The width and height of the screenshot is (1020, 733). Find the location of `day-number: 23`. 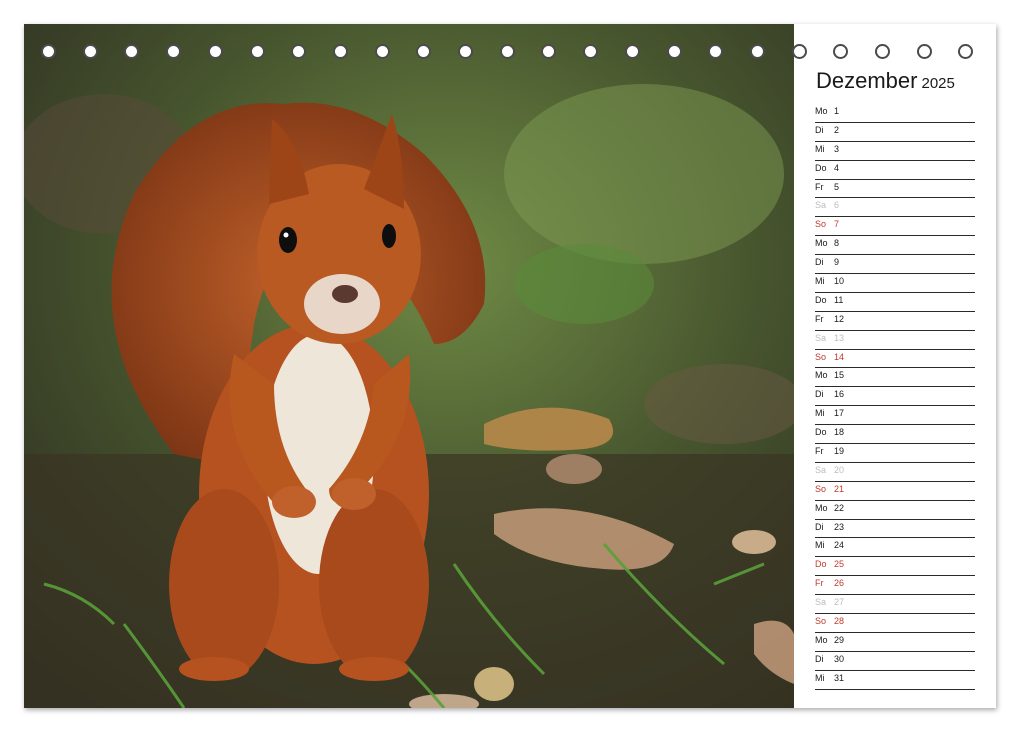

day-number: 23 is located at coordinates (839, 526).